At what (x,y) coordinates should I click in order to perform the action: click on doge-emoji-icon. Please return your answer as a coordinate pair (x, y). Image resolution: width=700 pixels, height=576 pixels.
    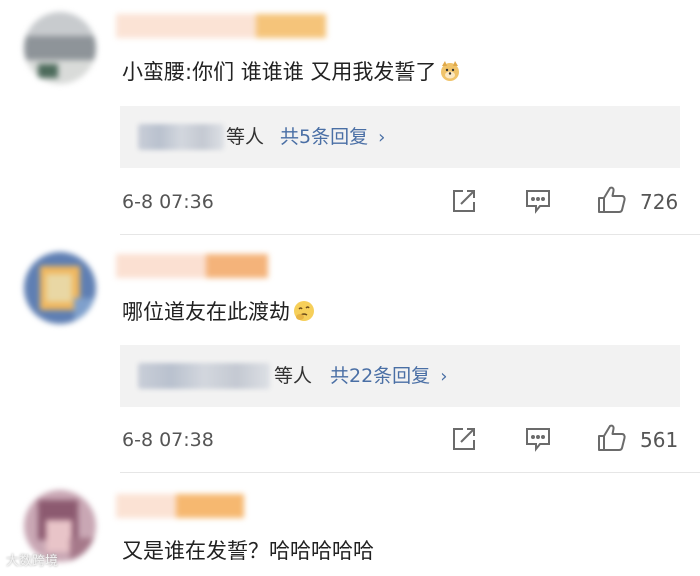
    Looking at the image, I should click on (450, 71).